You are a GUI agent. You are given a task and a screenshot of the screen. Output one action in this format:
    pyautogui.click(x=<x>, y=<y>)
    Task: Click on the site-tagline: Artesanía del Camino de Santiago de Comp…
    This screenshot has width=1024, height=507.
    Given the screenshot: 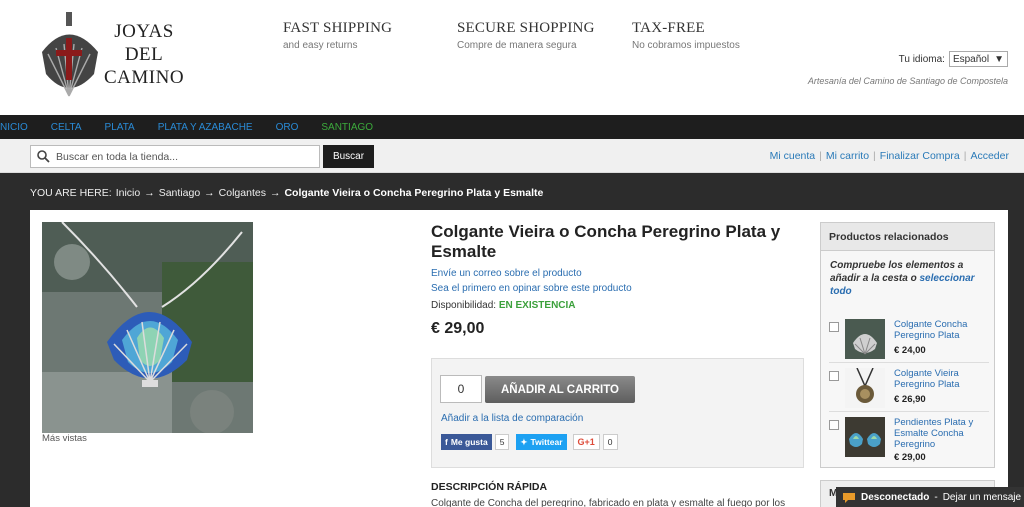 What is the action you would take?
    pyautogui.click(x=907, y=81)
    